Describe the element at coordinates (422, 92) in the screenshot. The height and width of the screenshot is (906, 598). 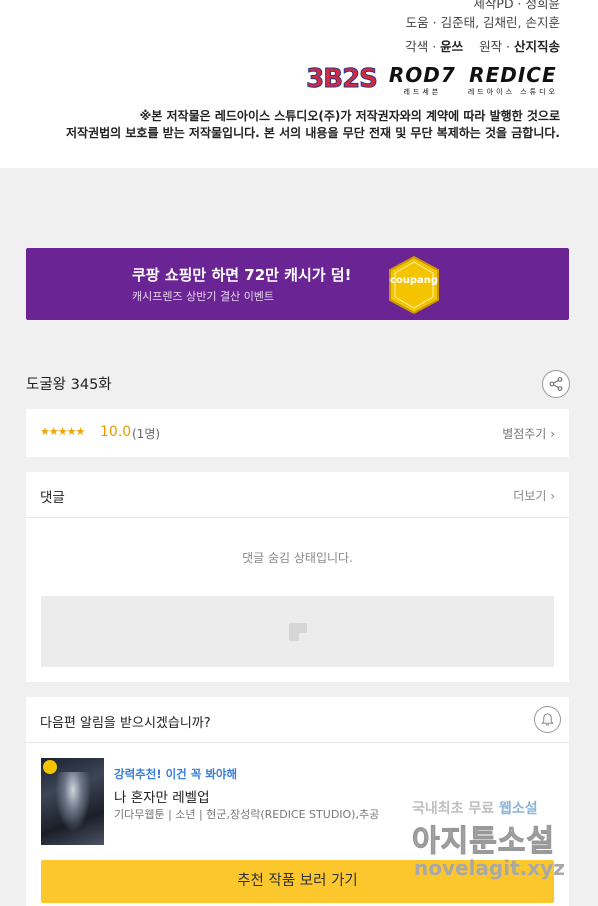
I see `logo-rod7-sub: 레드세븐` at that location.